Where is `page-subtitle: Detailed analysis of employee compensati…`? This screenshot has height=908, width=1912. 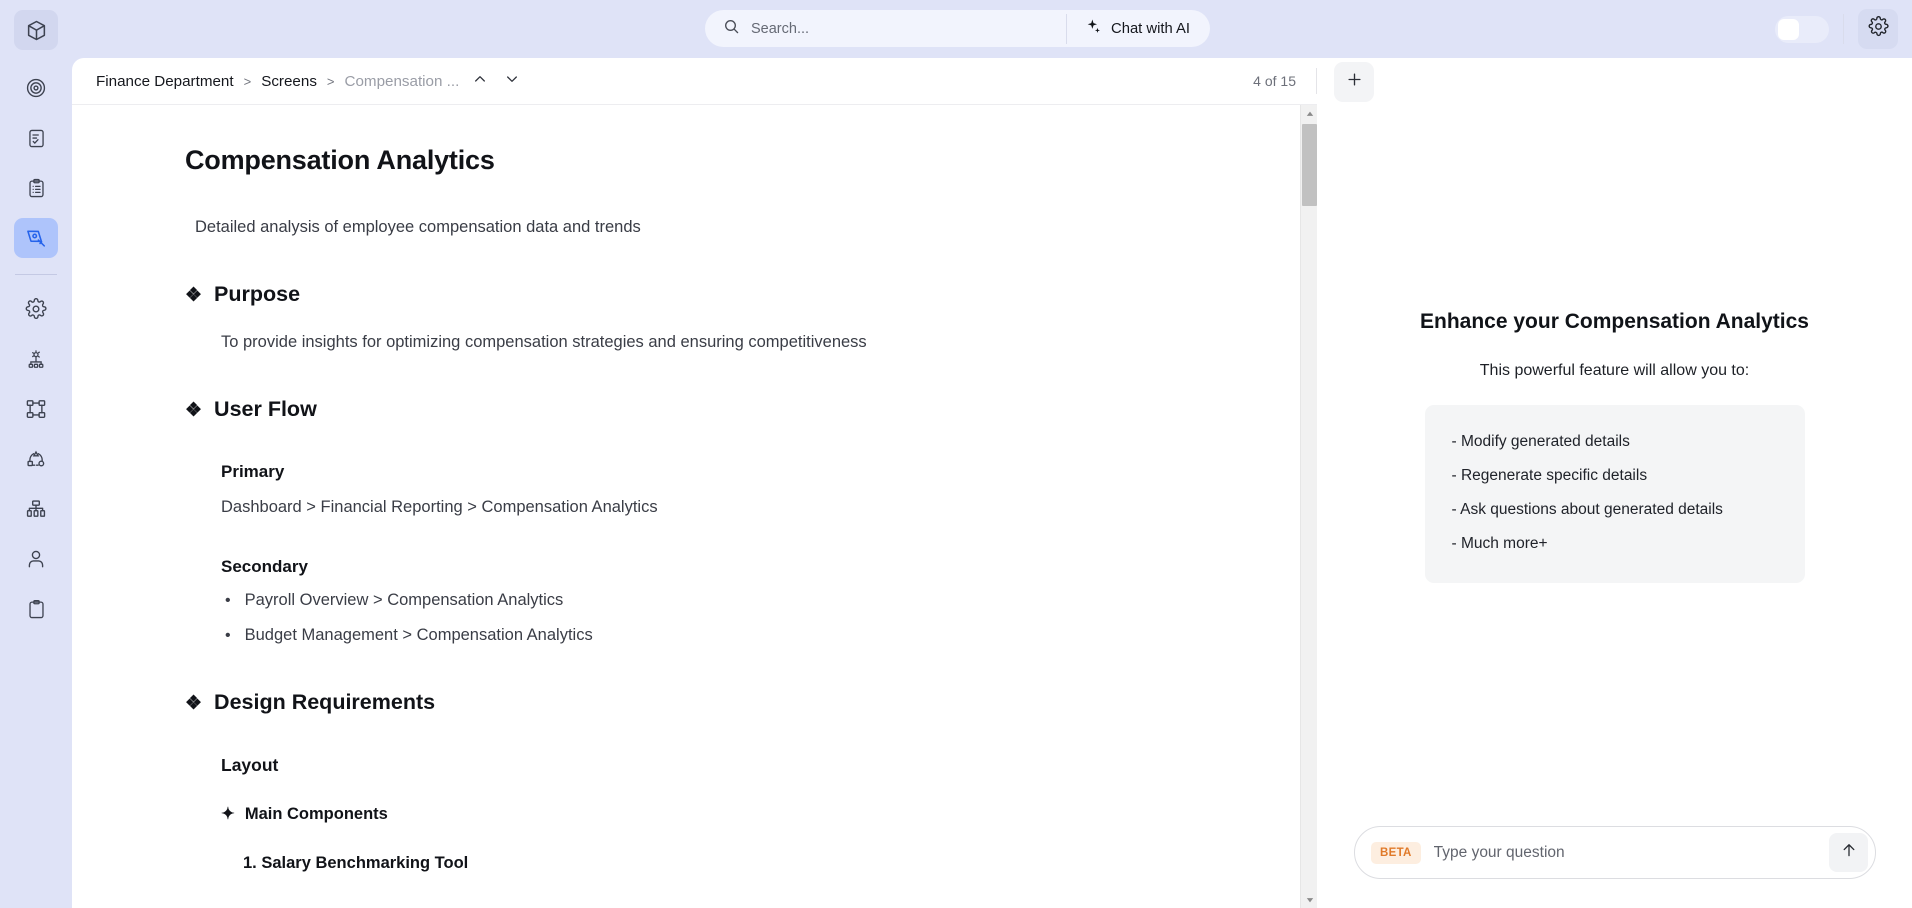
page-subtitle: Detailed analysis of employee compensati… is located at coordinates (418, 227).